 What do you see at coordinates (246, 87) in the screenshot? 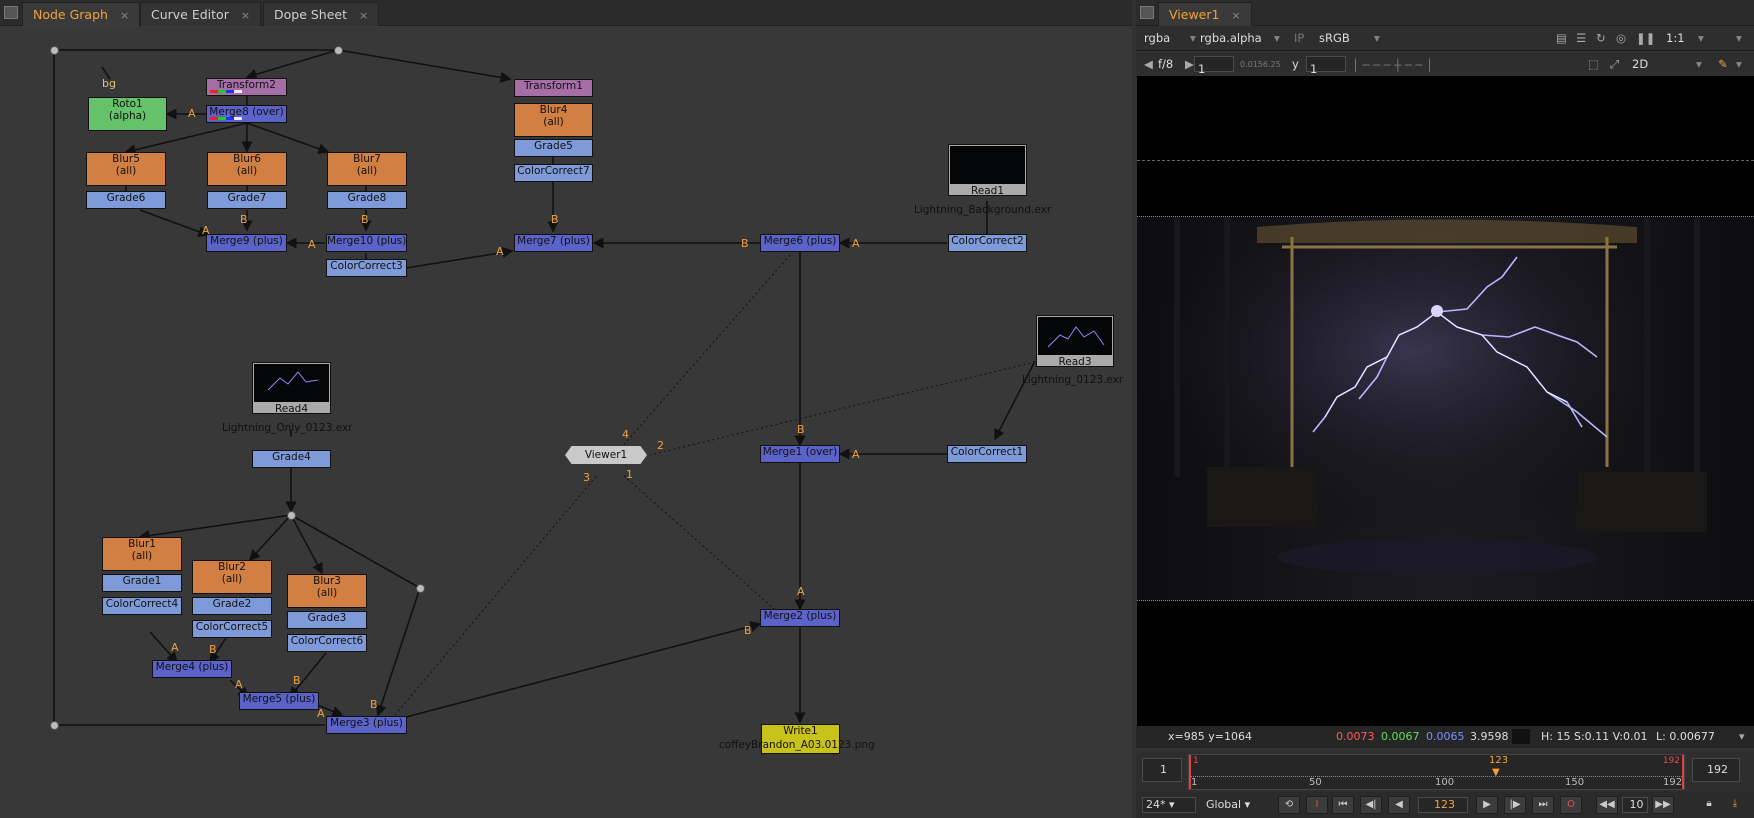
I see `node-transform2: Transform2` at bounding box center [246, 87].